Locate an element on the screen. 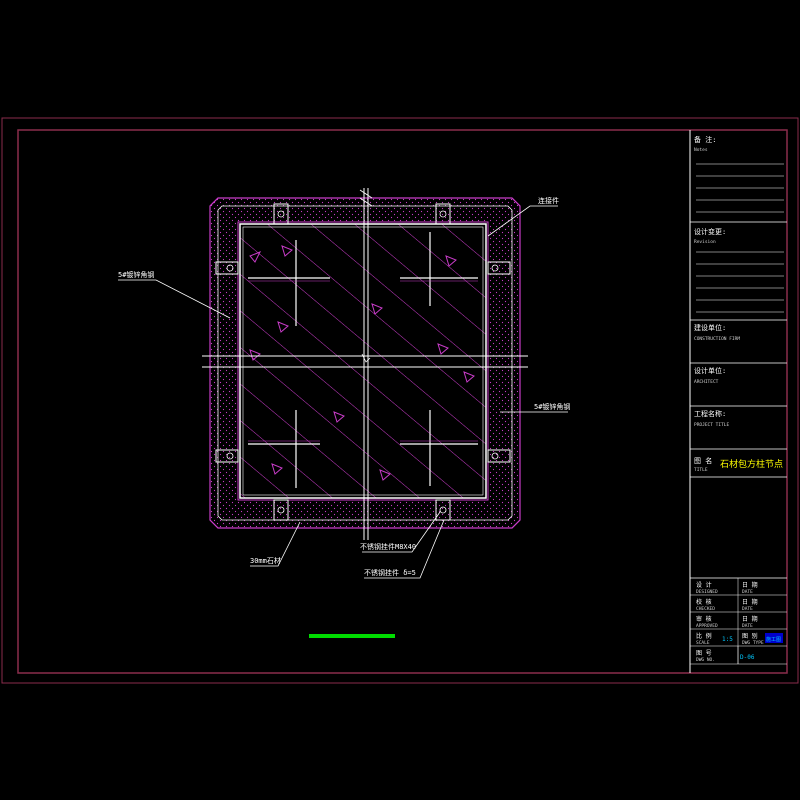 The width and height of the screenshot is (800, 800). sig-date-approved: 日 期 is located at coordinates (750, 619).